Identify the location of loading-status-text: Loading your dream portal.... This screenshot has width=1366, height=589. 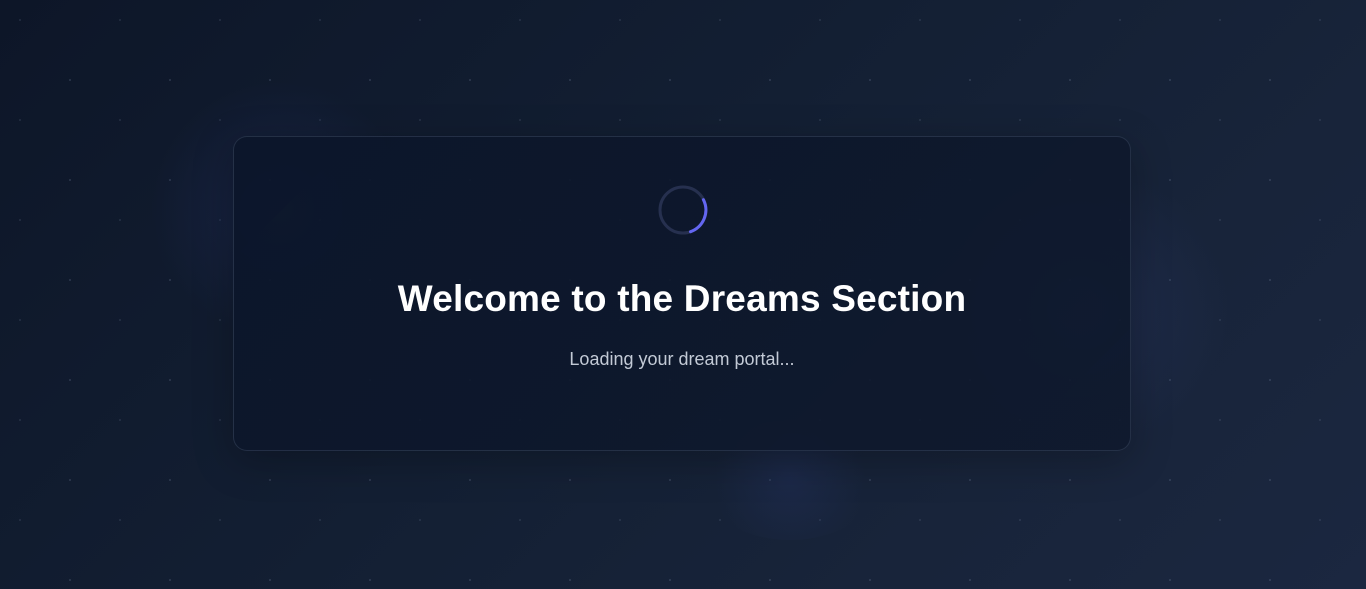
(682, 359).